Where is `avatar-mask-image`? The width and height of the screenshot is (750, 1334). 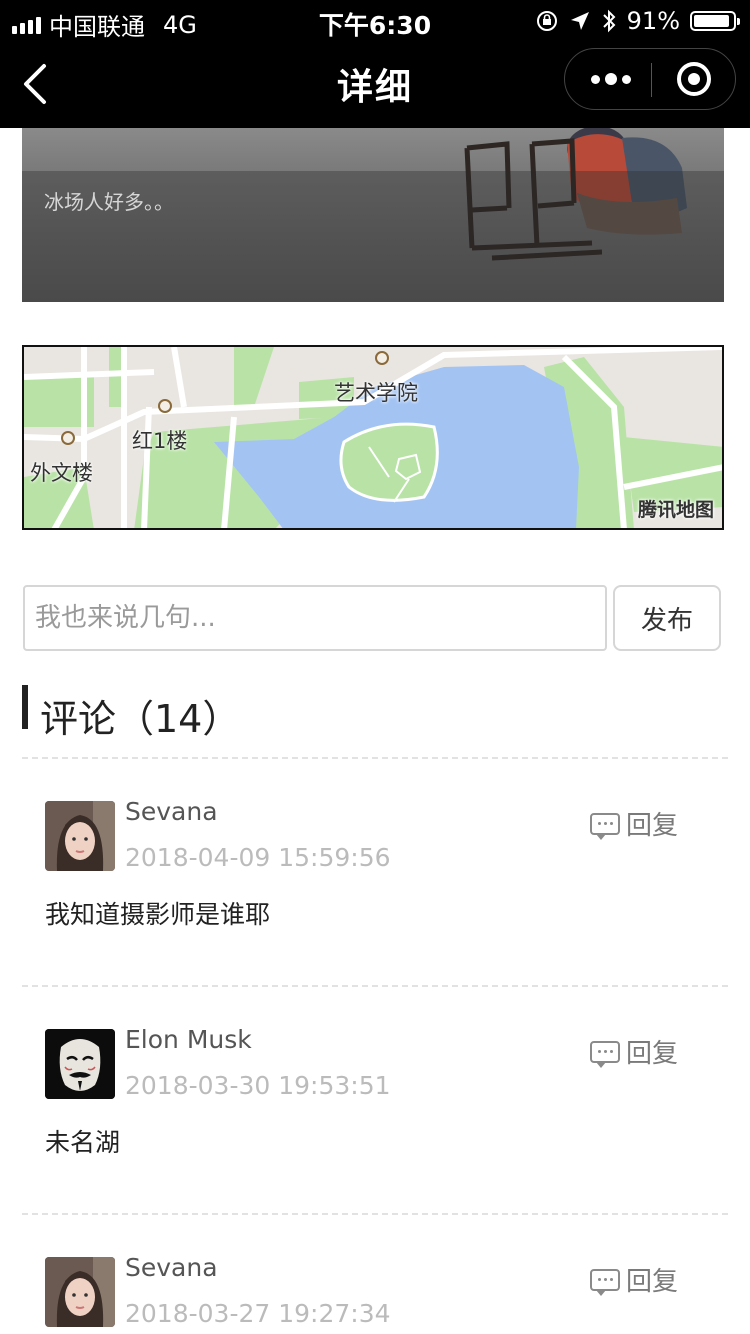
avatar-mask-image is located at coordinates (80, 1064).